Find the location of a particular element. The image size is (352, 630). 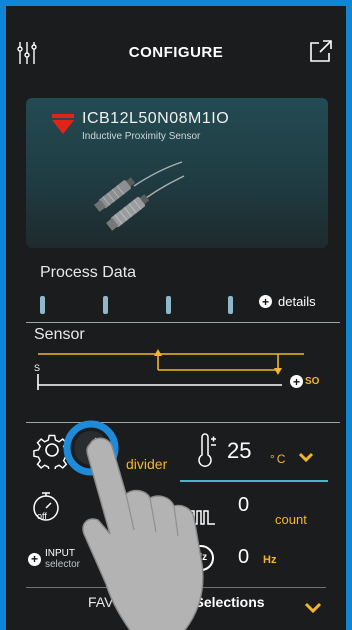

frequency-icon: Hz is located at coordinates (201, 558).